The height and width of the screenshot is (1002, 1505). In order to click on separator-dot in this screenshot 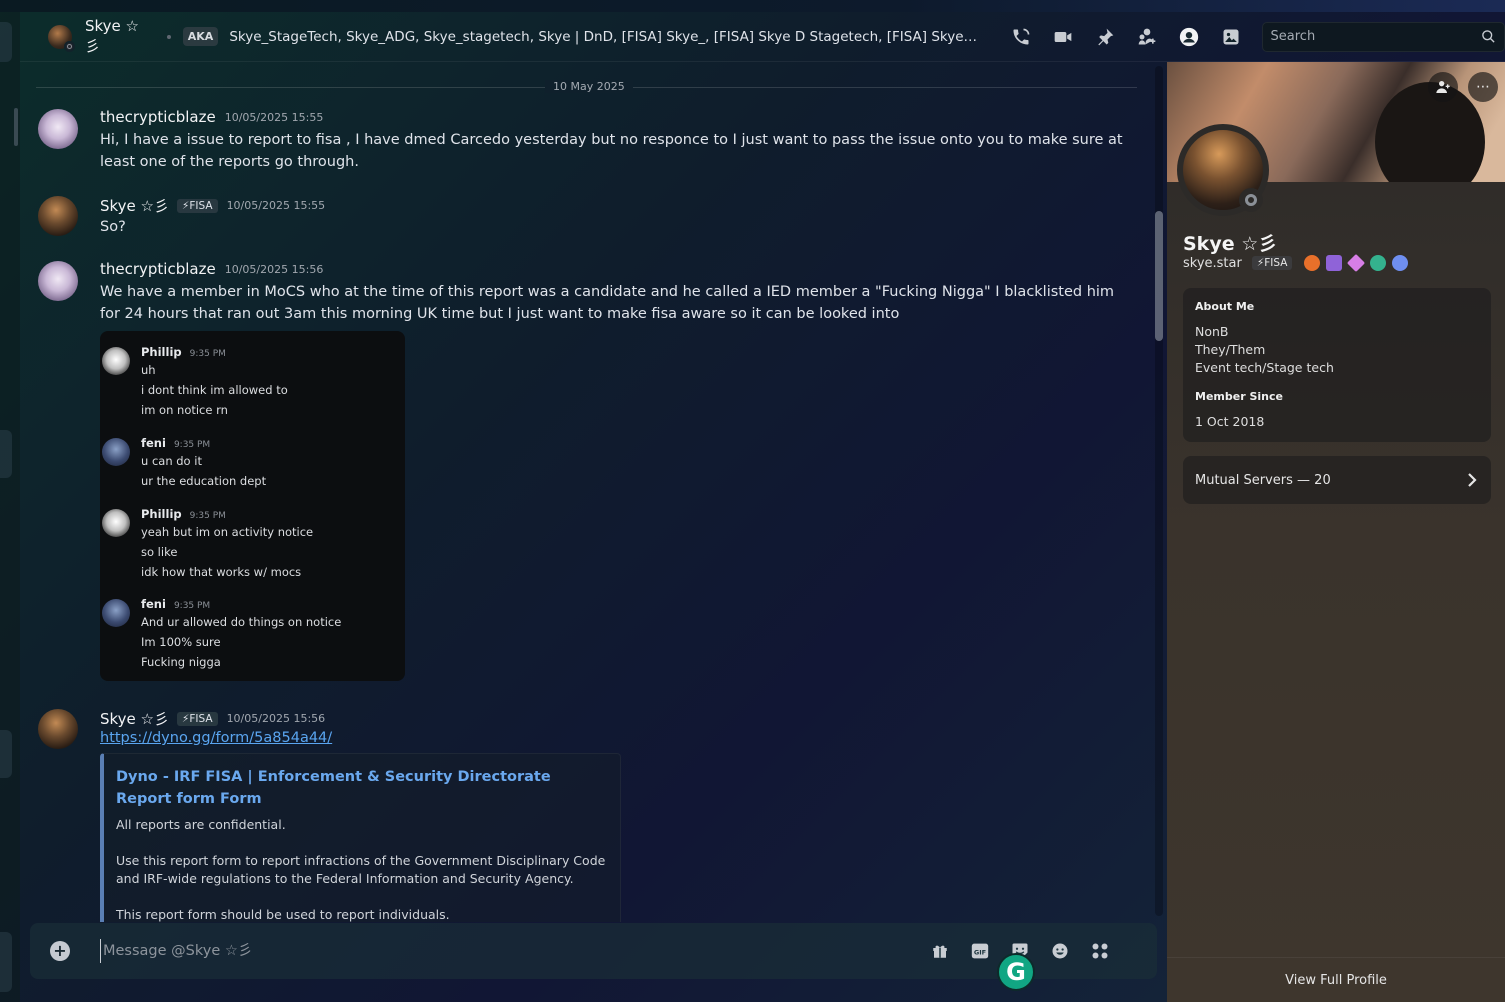, I will do `click(168, 36)`.